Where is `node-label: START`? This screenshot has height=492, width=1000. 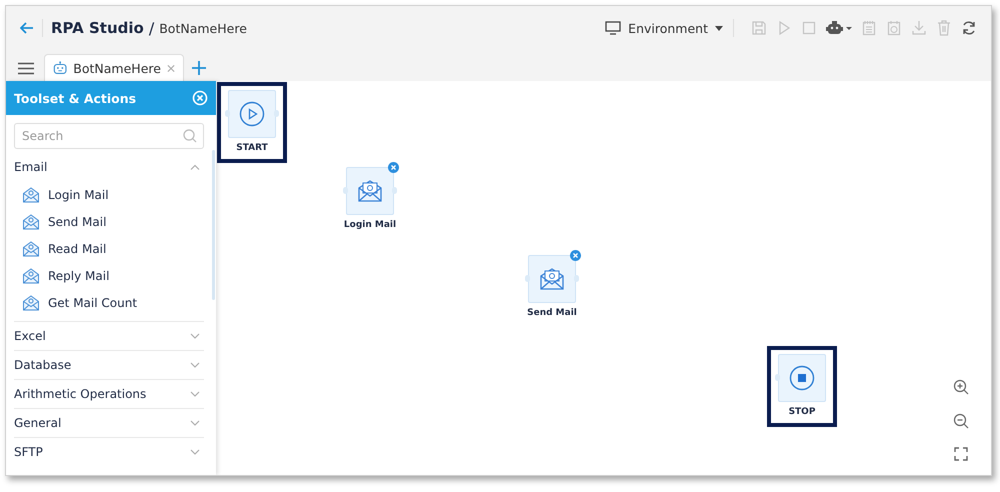
node-label: START is located at coordinates (252, 148).